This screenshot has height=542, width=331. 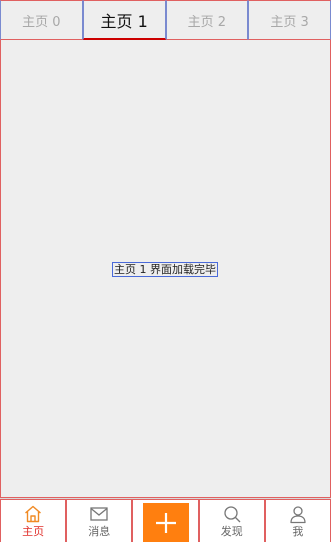 I want to click on tab-label: 主页 3, so click(x=289, y=22).